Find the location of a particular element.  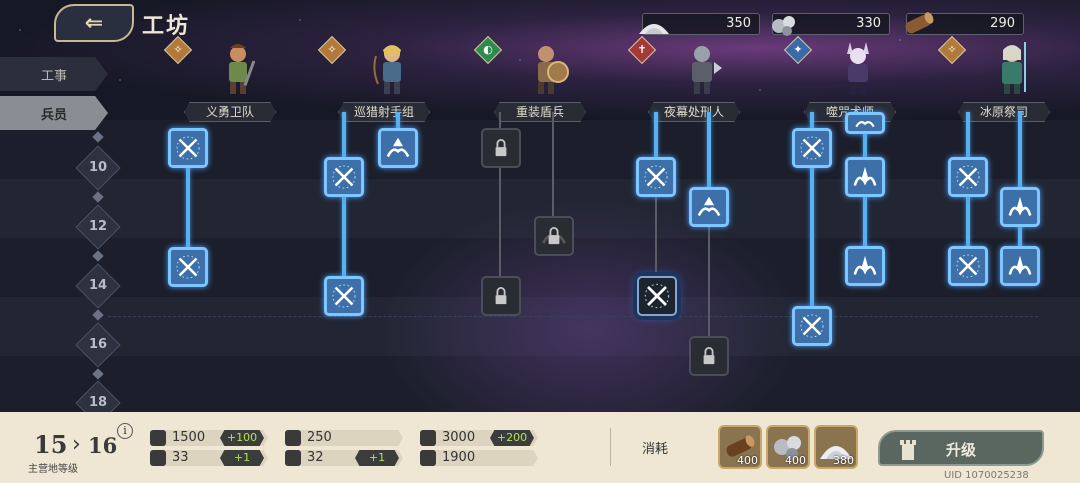

resource-iron-ore: 330 is located at coordinates (831, 24).